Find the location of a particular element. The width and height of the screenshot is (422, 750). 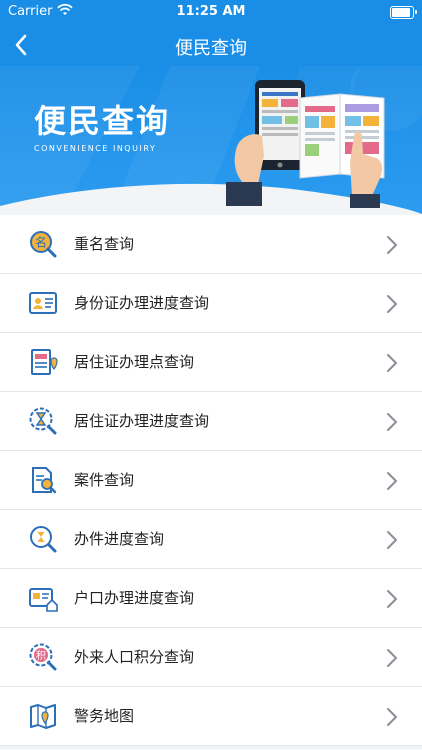

list-item-residence-progress: 居住证办理进度查询 is located at coordinates (211, 421).